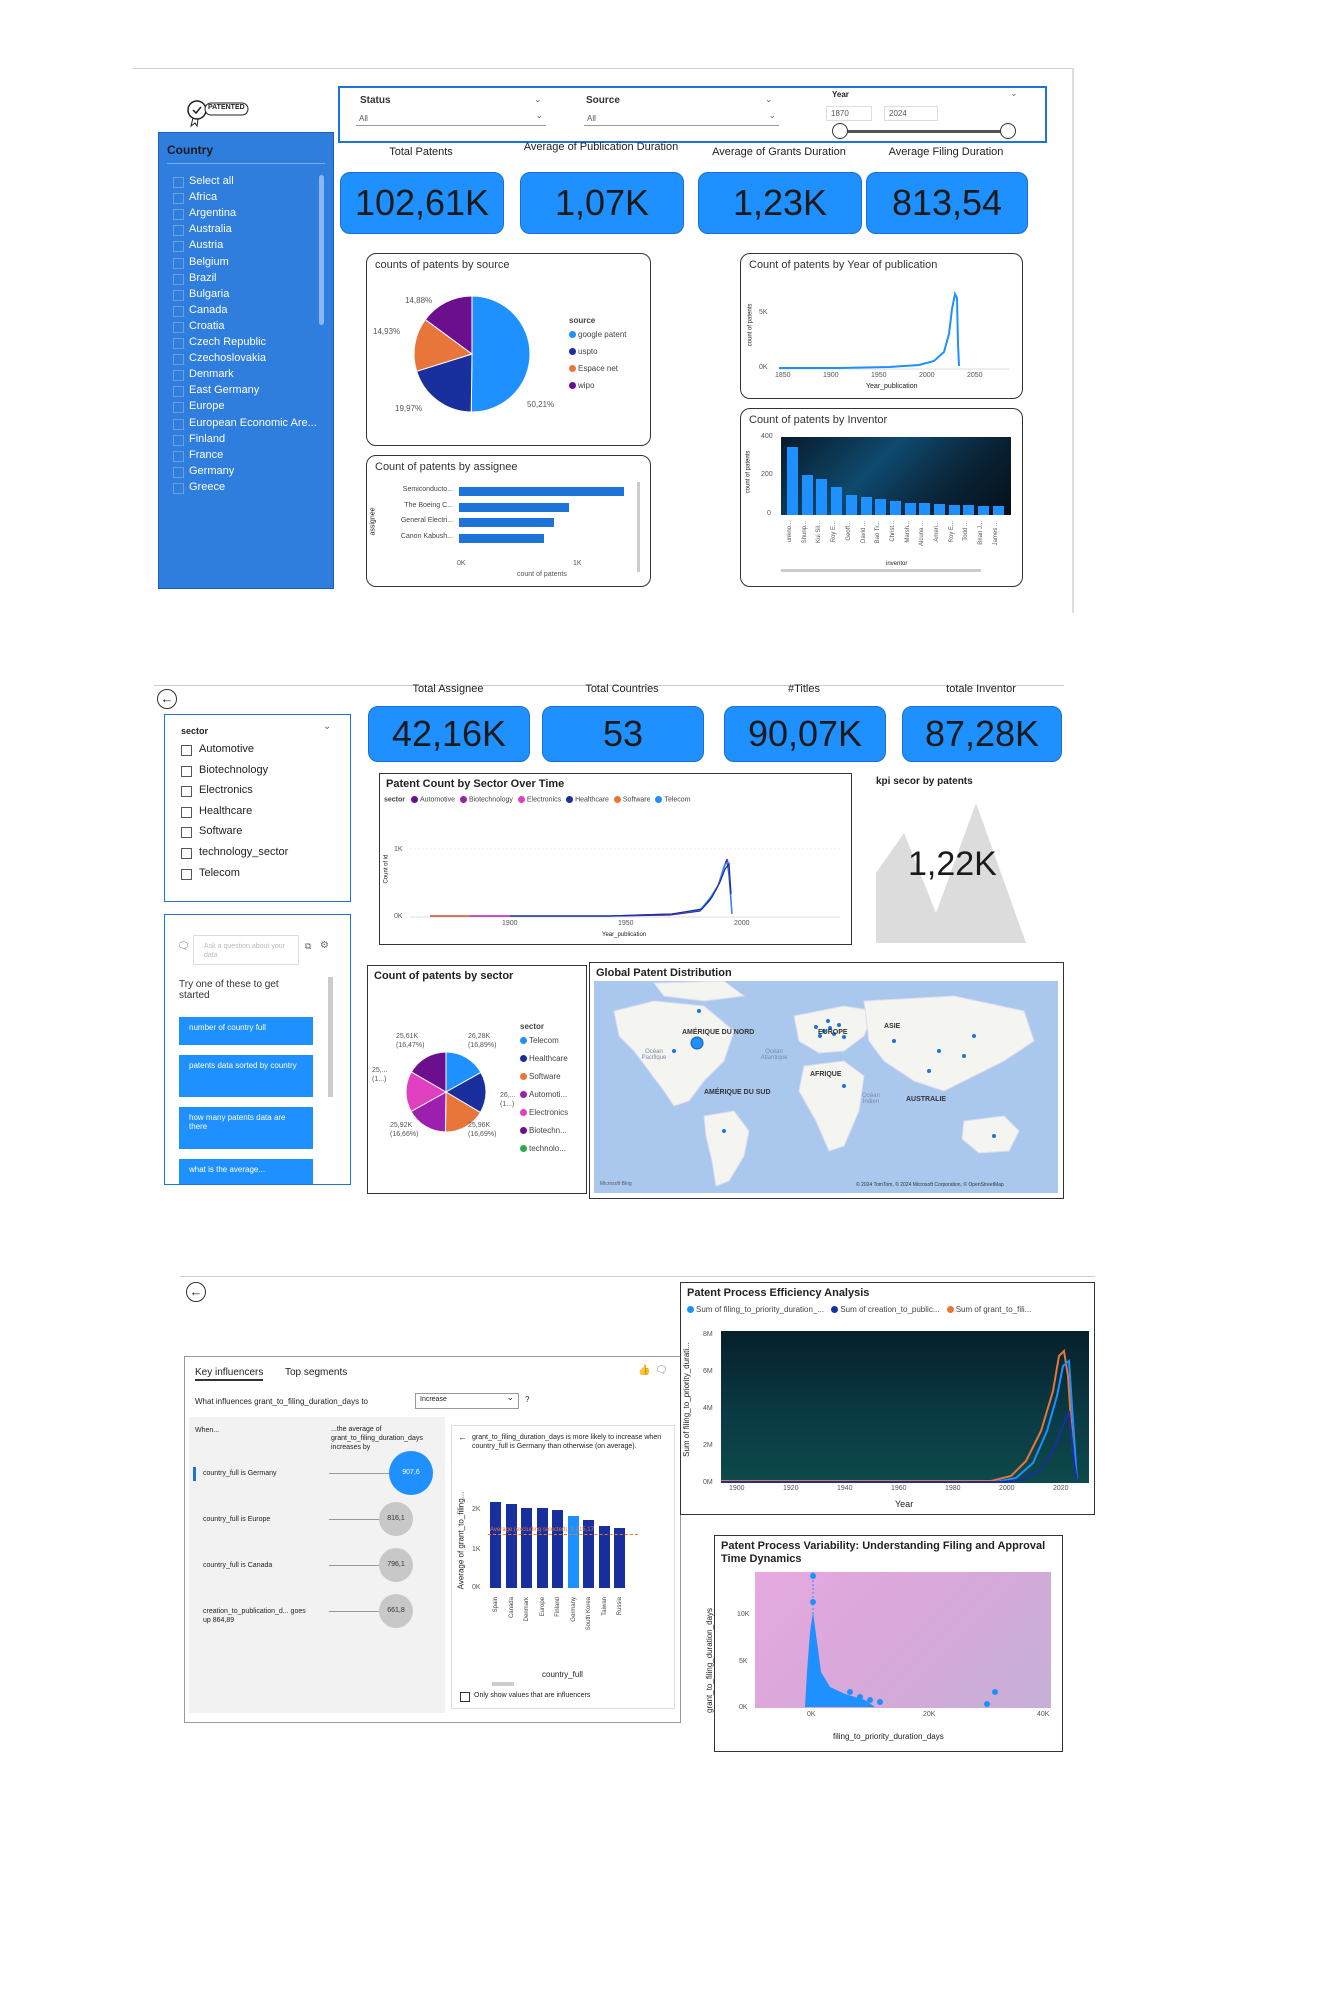 The height and width of the screenshot is (2000, 1333). I want to click on year-slider-handle-end, so click(1008, 131).